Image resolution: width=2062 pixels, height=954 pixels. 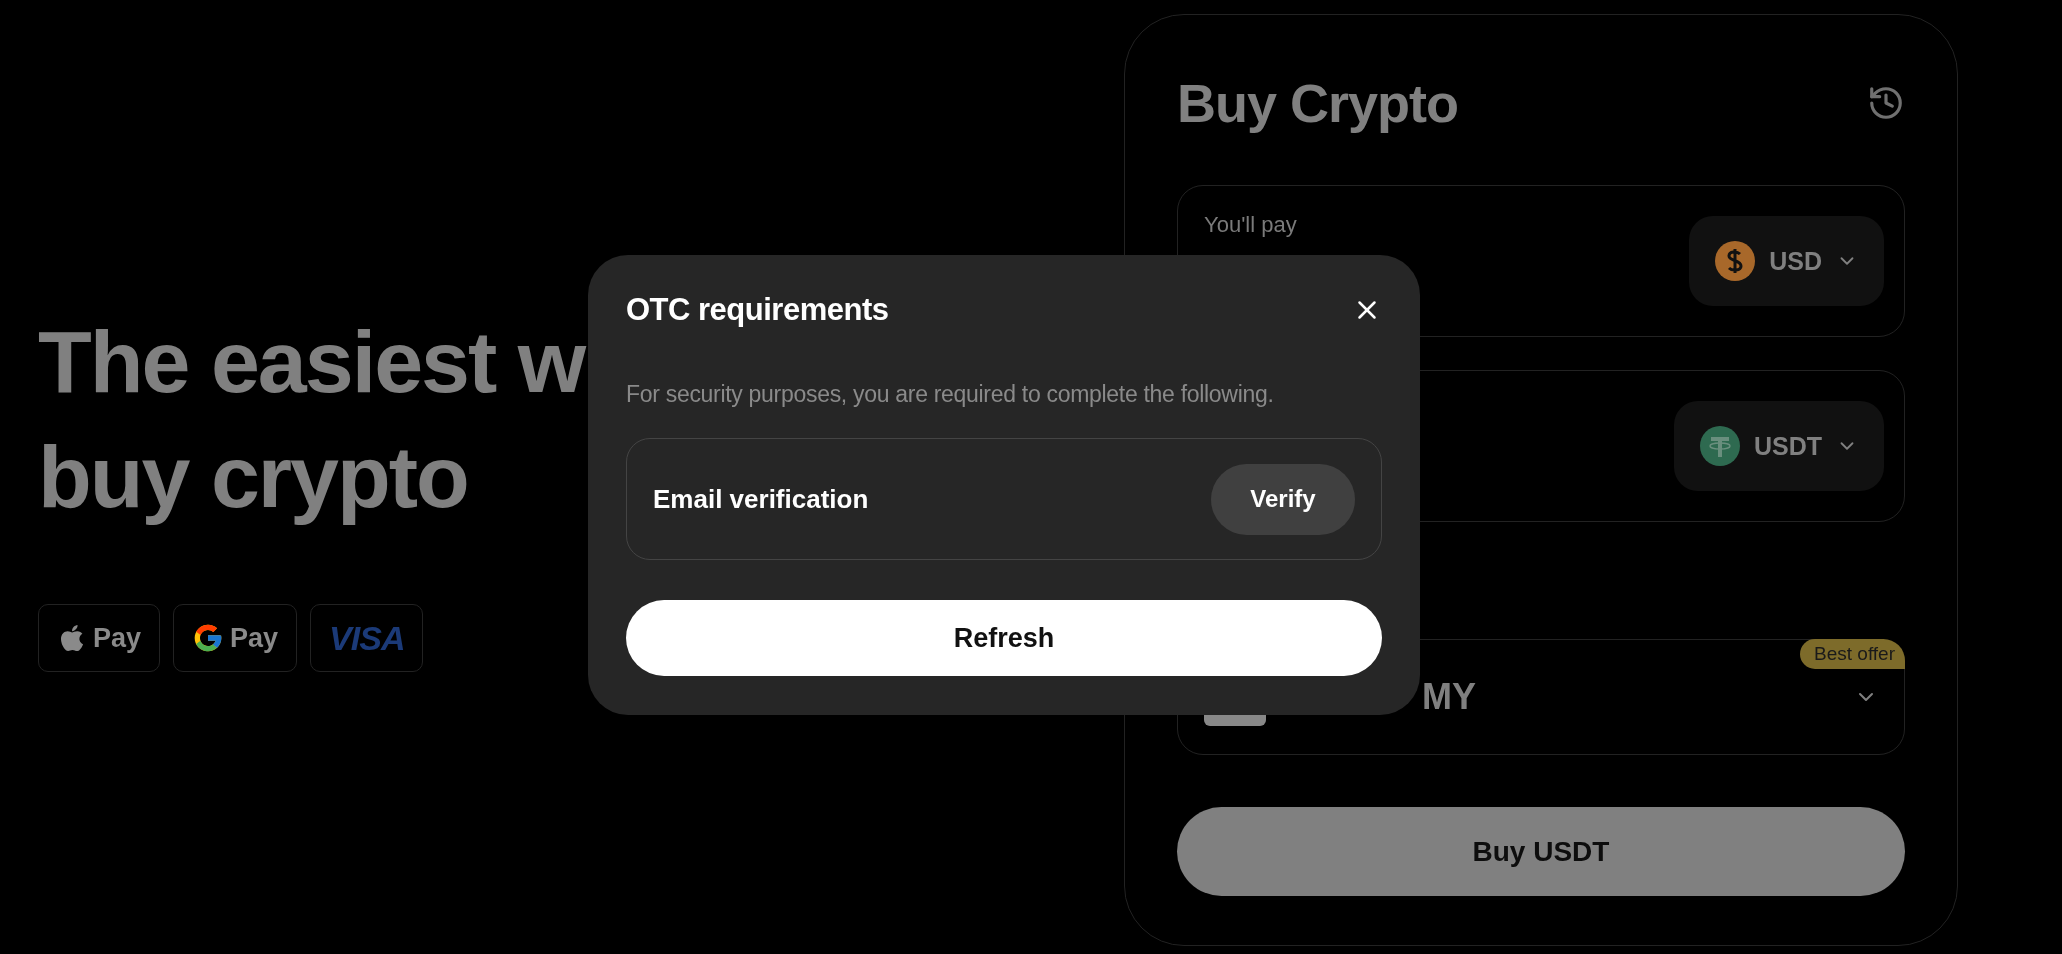 I want to click on card-title: Buy Crypto, so click(x=1317, y=103).